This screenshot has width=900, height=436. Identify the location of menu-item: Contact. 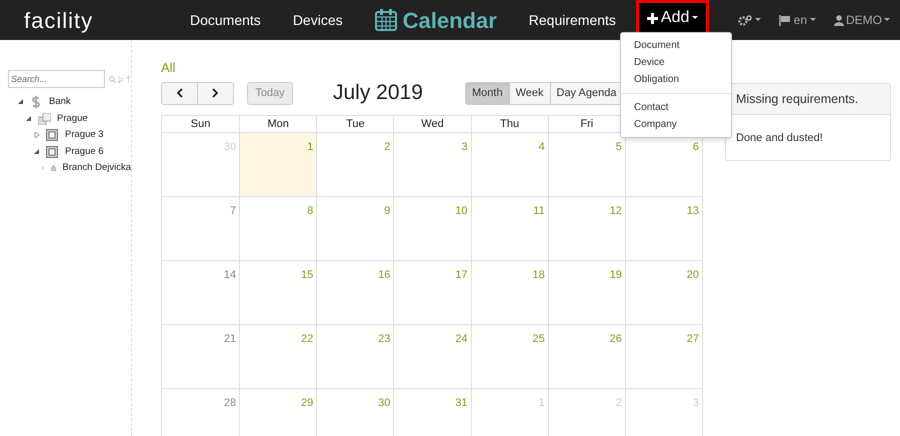
(676, 107).